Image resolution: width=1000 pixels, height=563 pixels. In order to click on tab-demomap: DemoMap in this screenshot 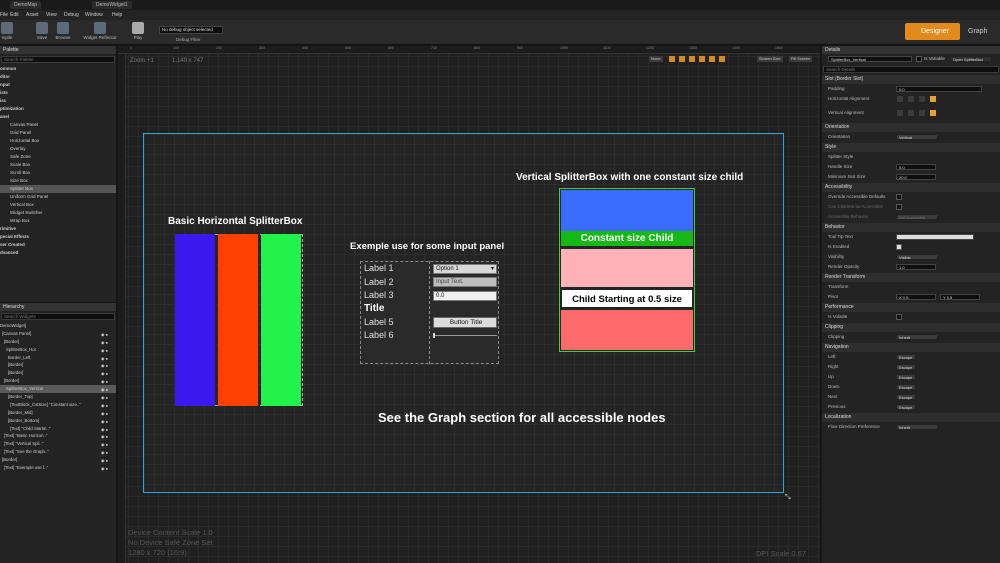, I will do `click(26, 5)`.